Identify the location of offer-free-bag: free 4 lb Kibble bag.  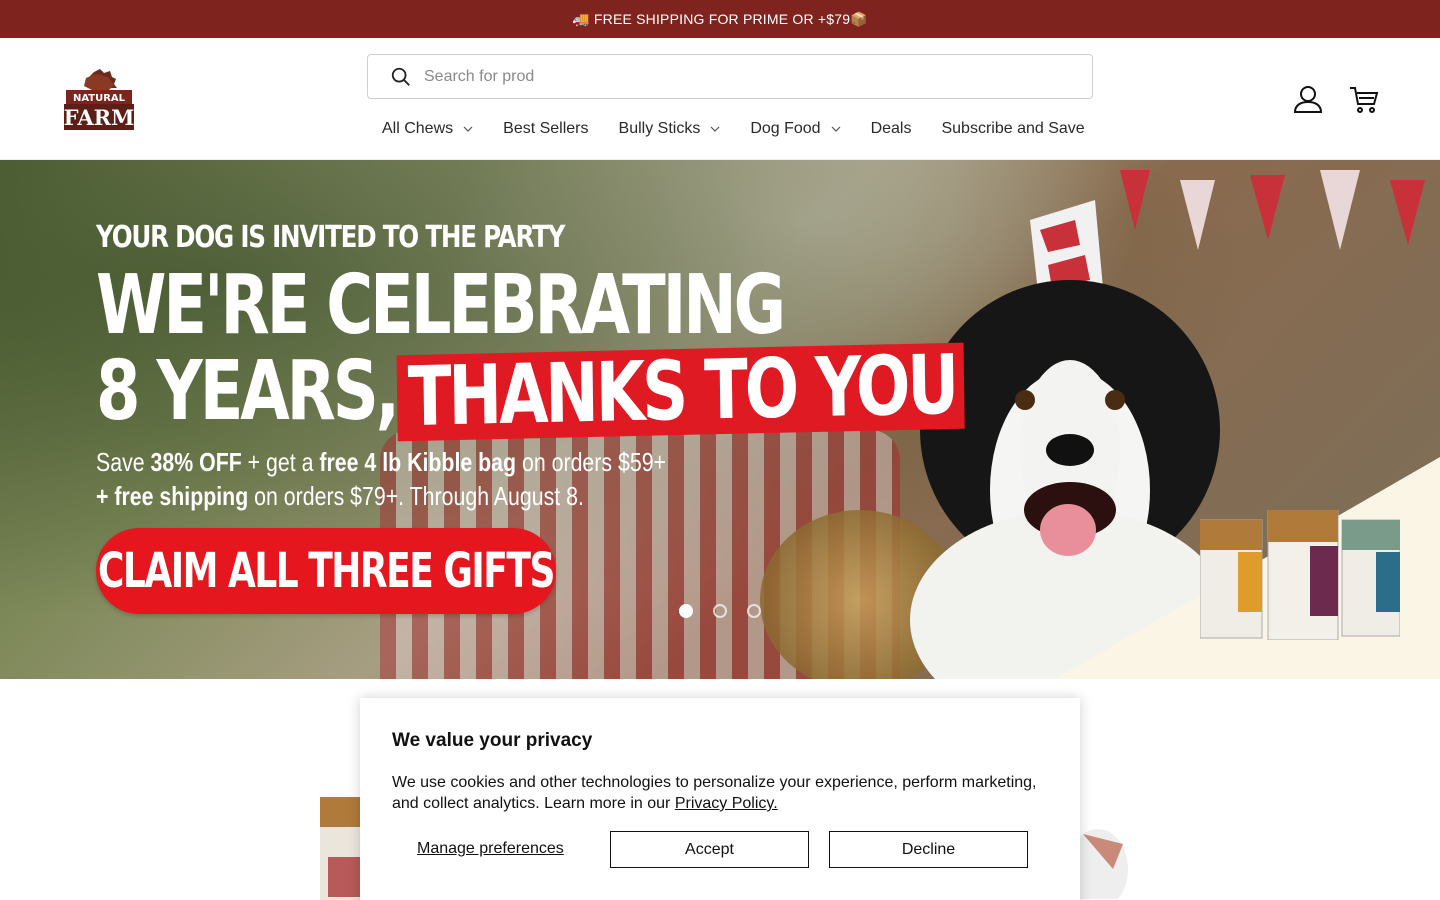
(418, 462).